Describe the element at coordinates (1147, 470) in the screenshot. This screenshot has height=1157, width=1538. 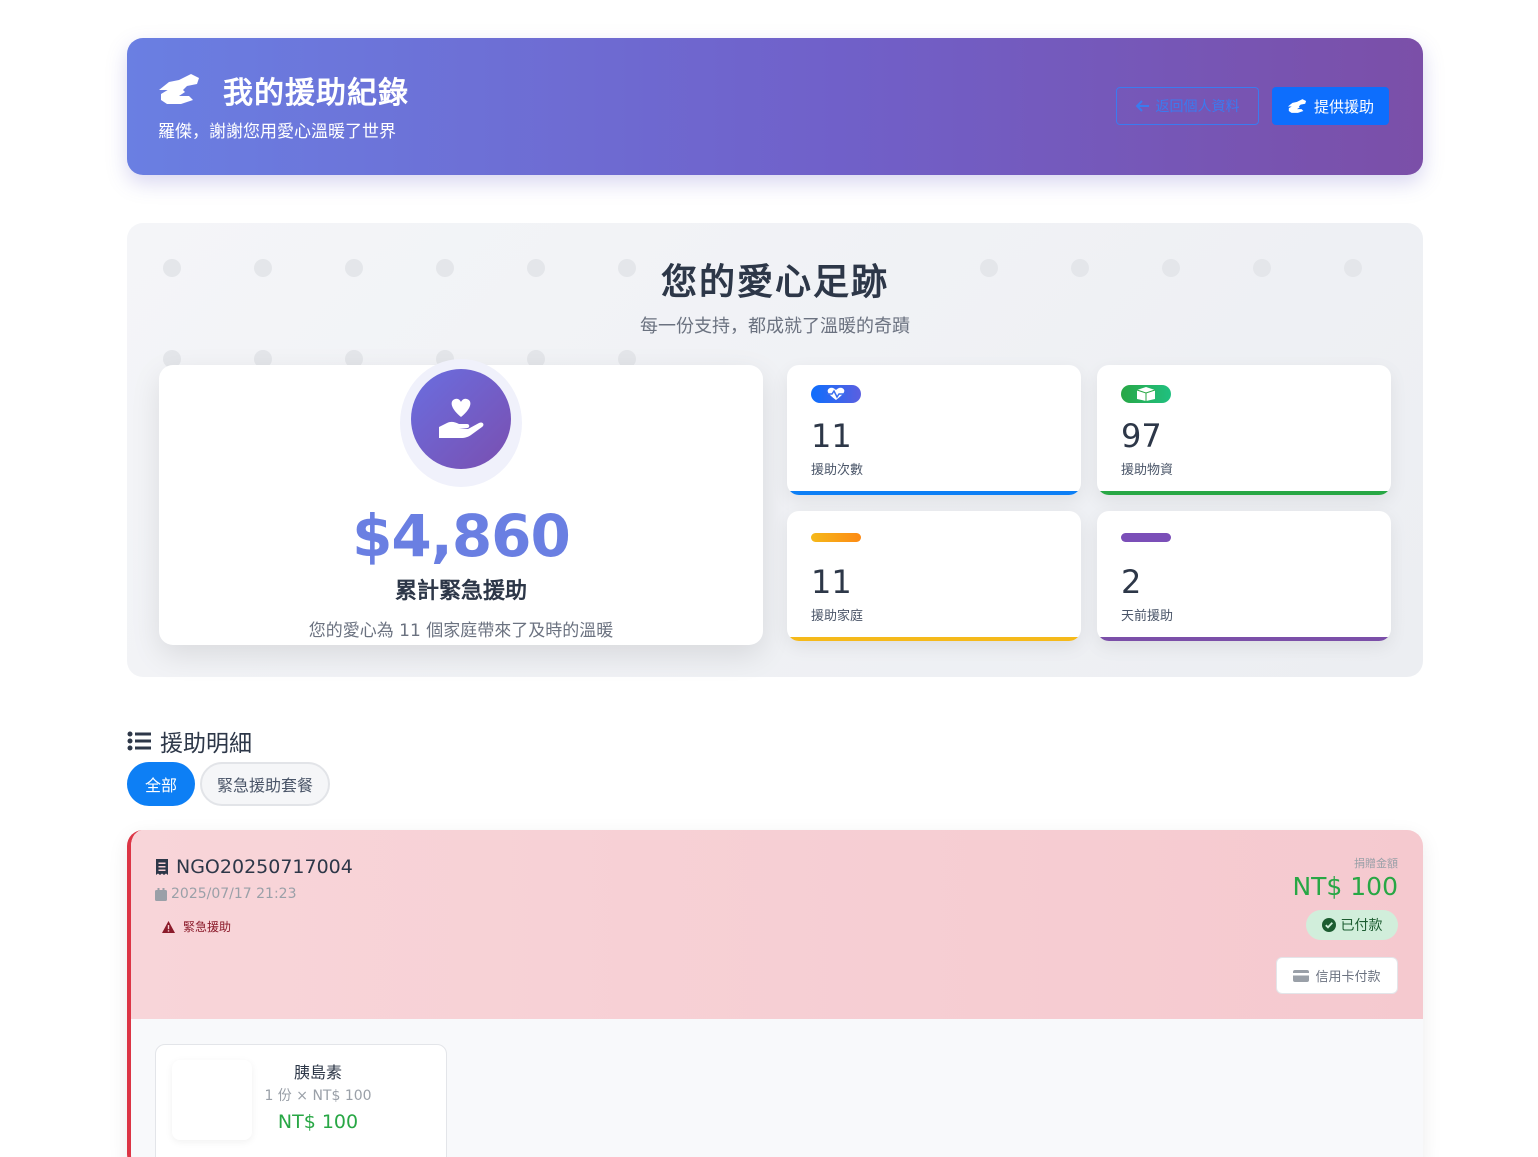
I see `stat-label: 援助物資` at that location.